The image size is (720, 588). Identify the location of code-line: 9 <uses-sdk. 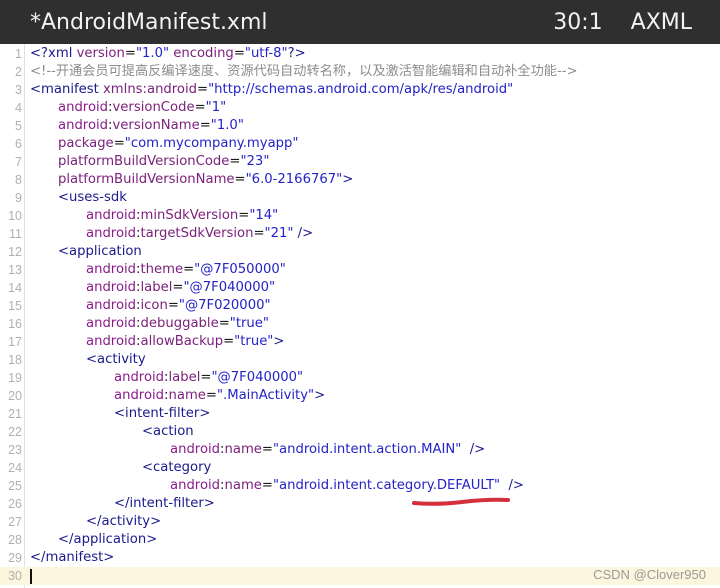
(360, 198).